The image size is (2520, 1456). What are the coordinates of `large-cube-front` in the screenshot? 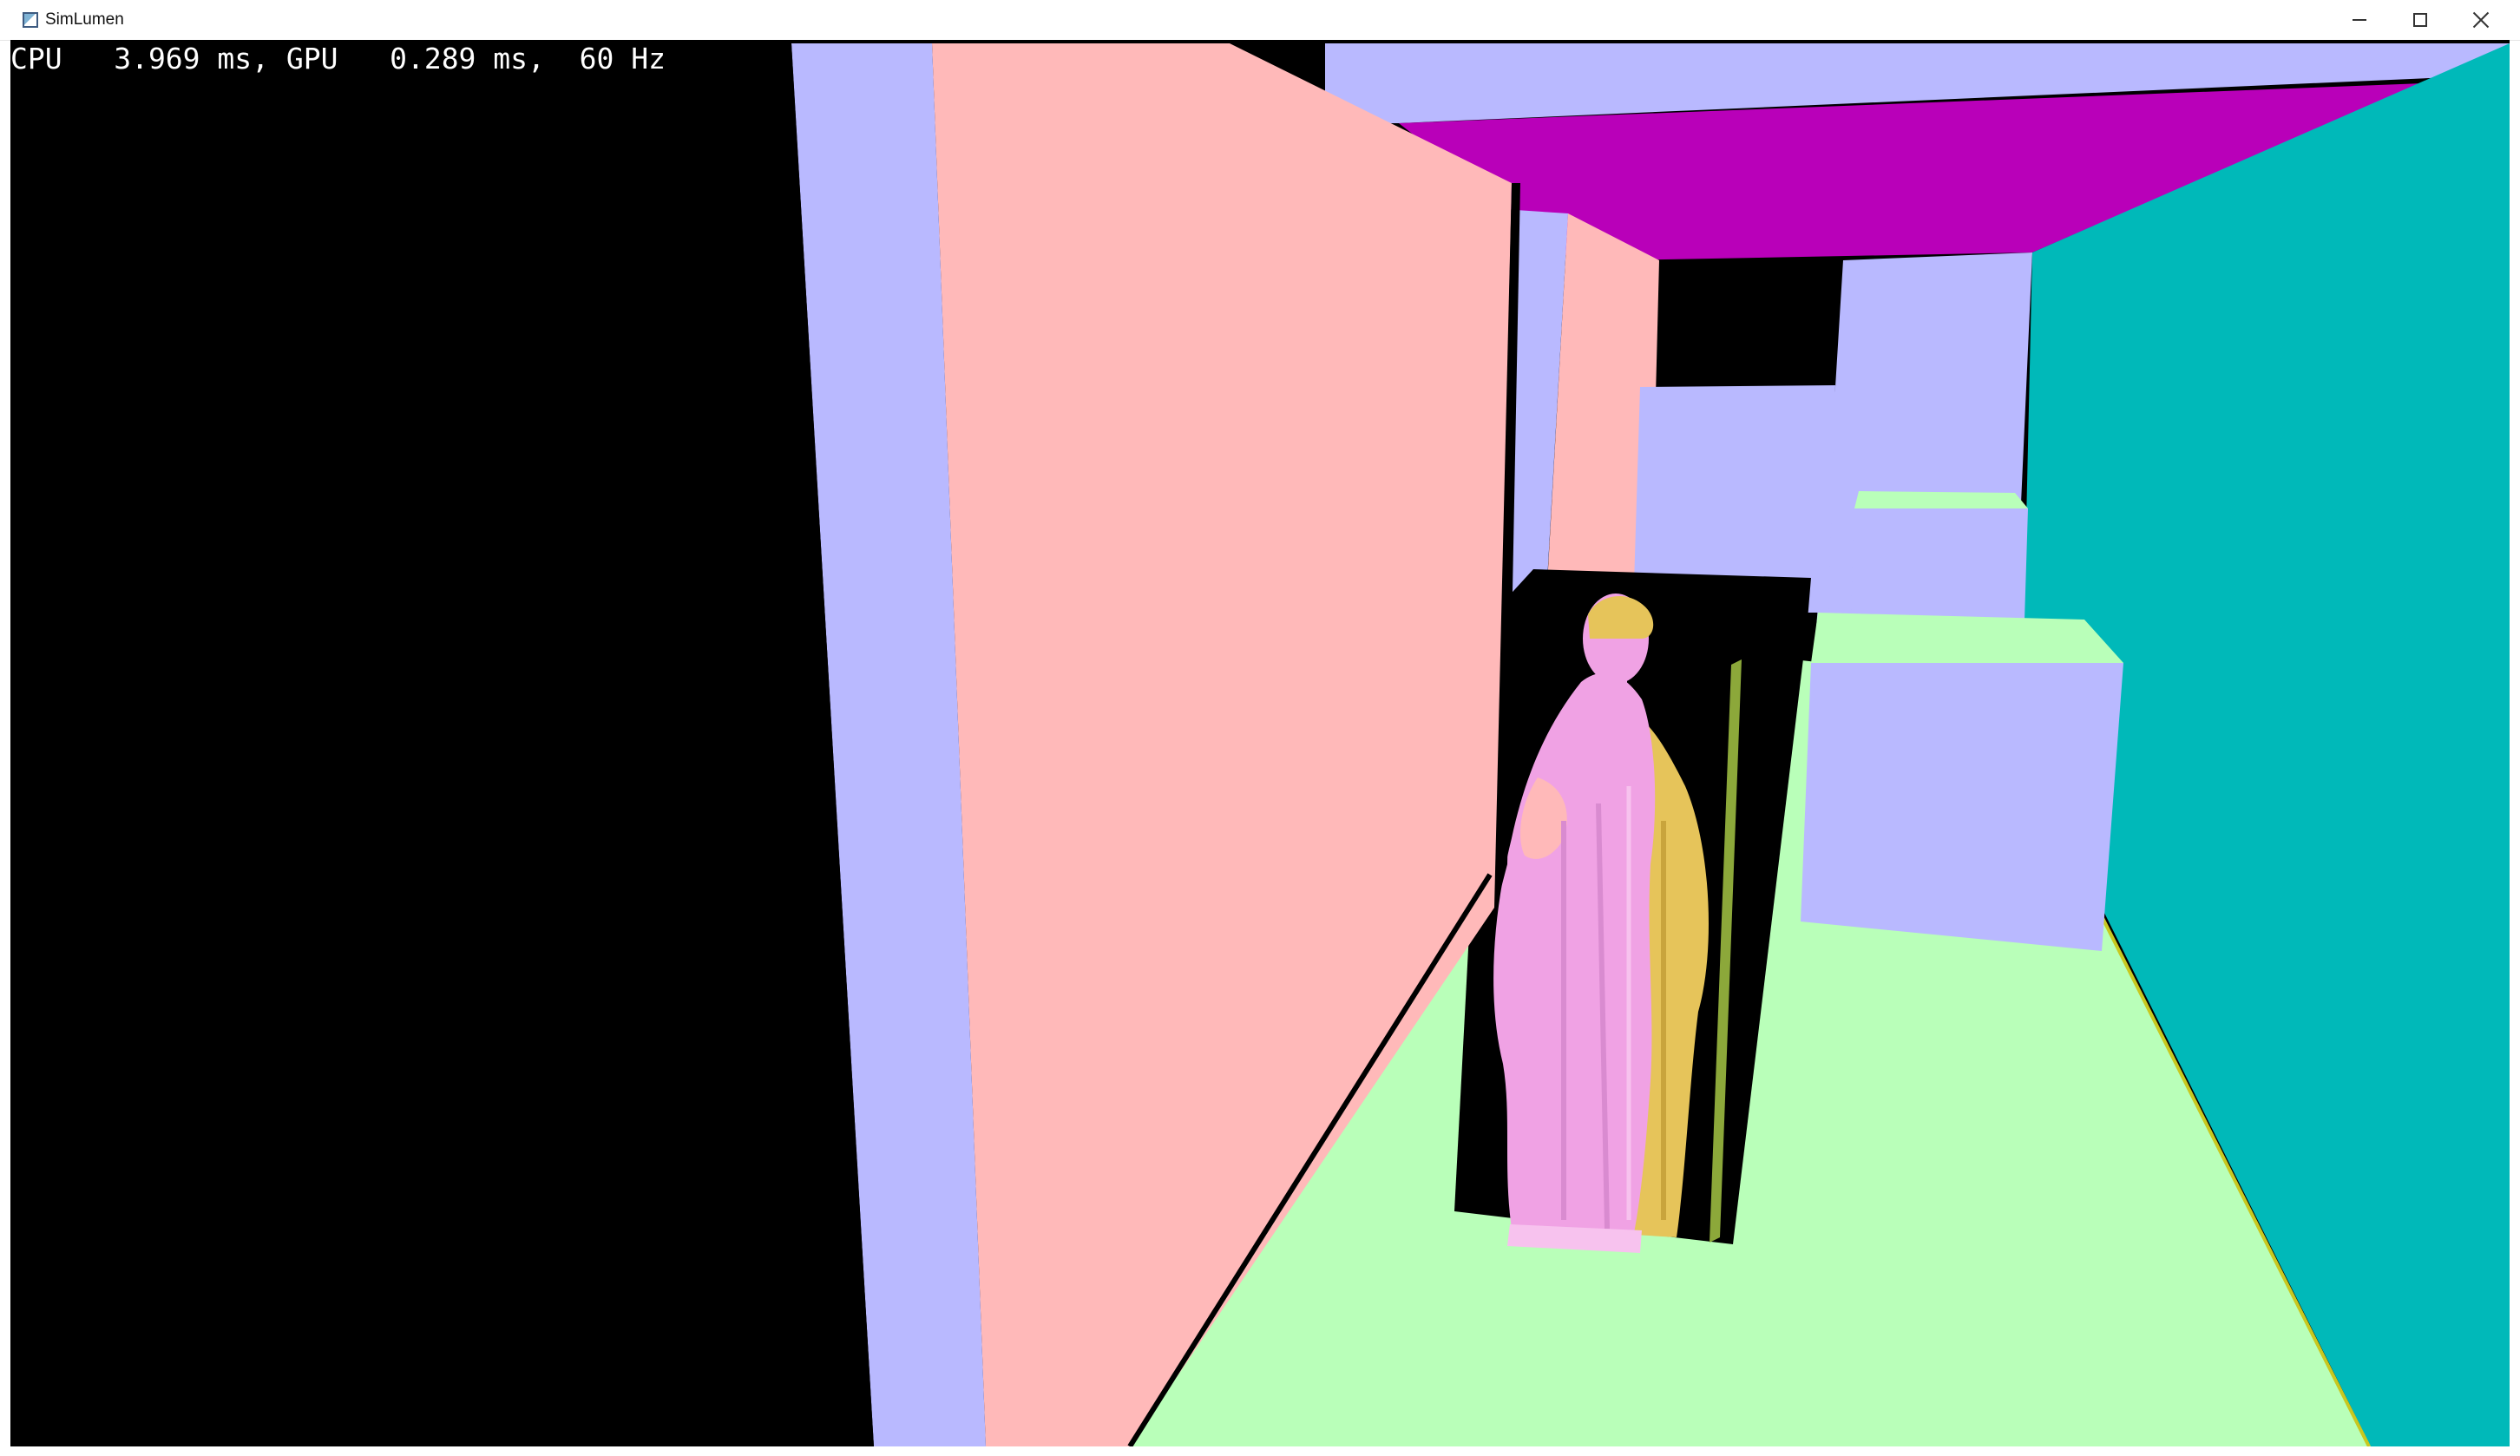 It's located at (1962, 807).